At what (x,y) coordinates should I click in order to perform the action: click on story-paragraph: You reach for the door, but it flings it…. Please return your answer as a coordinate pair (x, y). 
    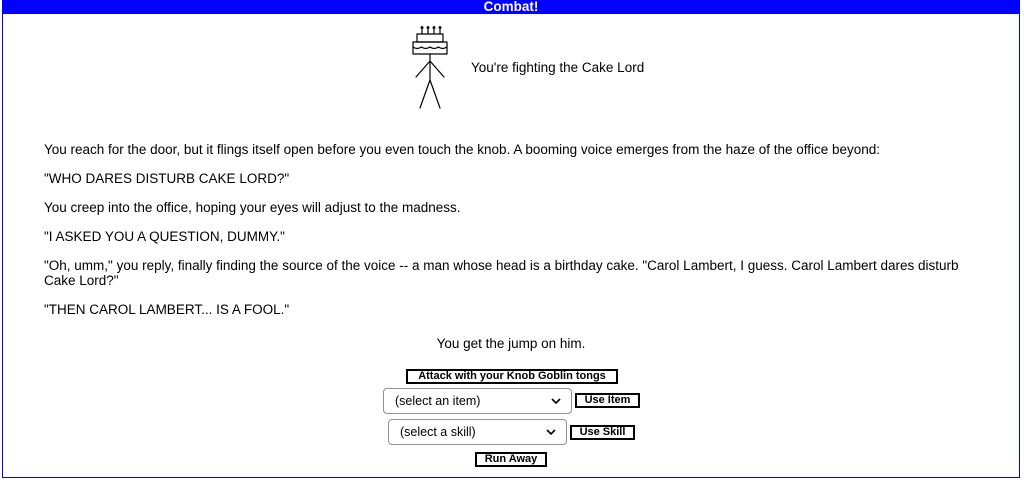
    Looking at the image, I should click on (462, 149).